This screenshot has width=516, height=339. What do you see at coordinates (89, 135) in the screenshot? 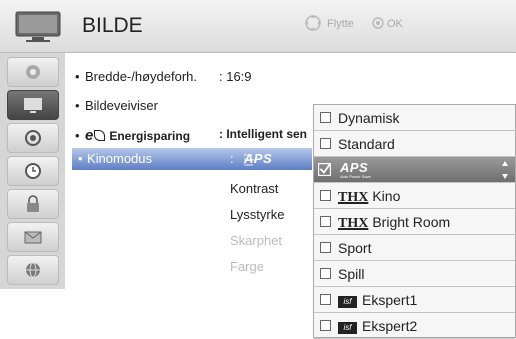
I see `energy-icon: e` at bounding box center [89, 135].